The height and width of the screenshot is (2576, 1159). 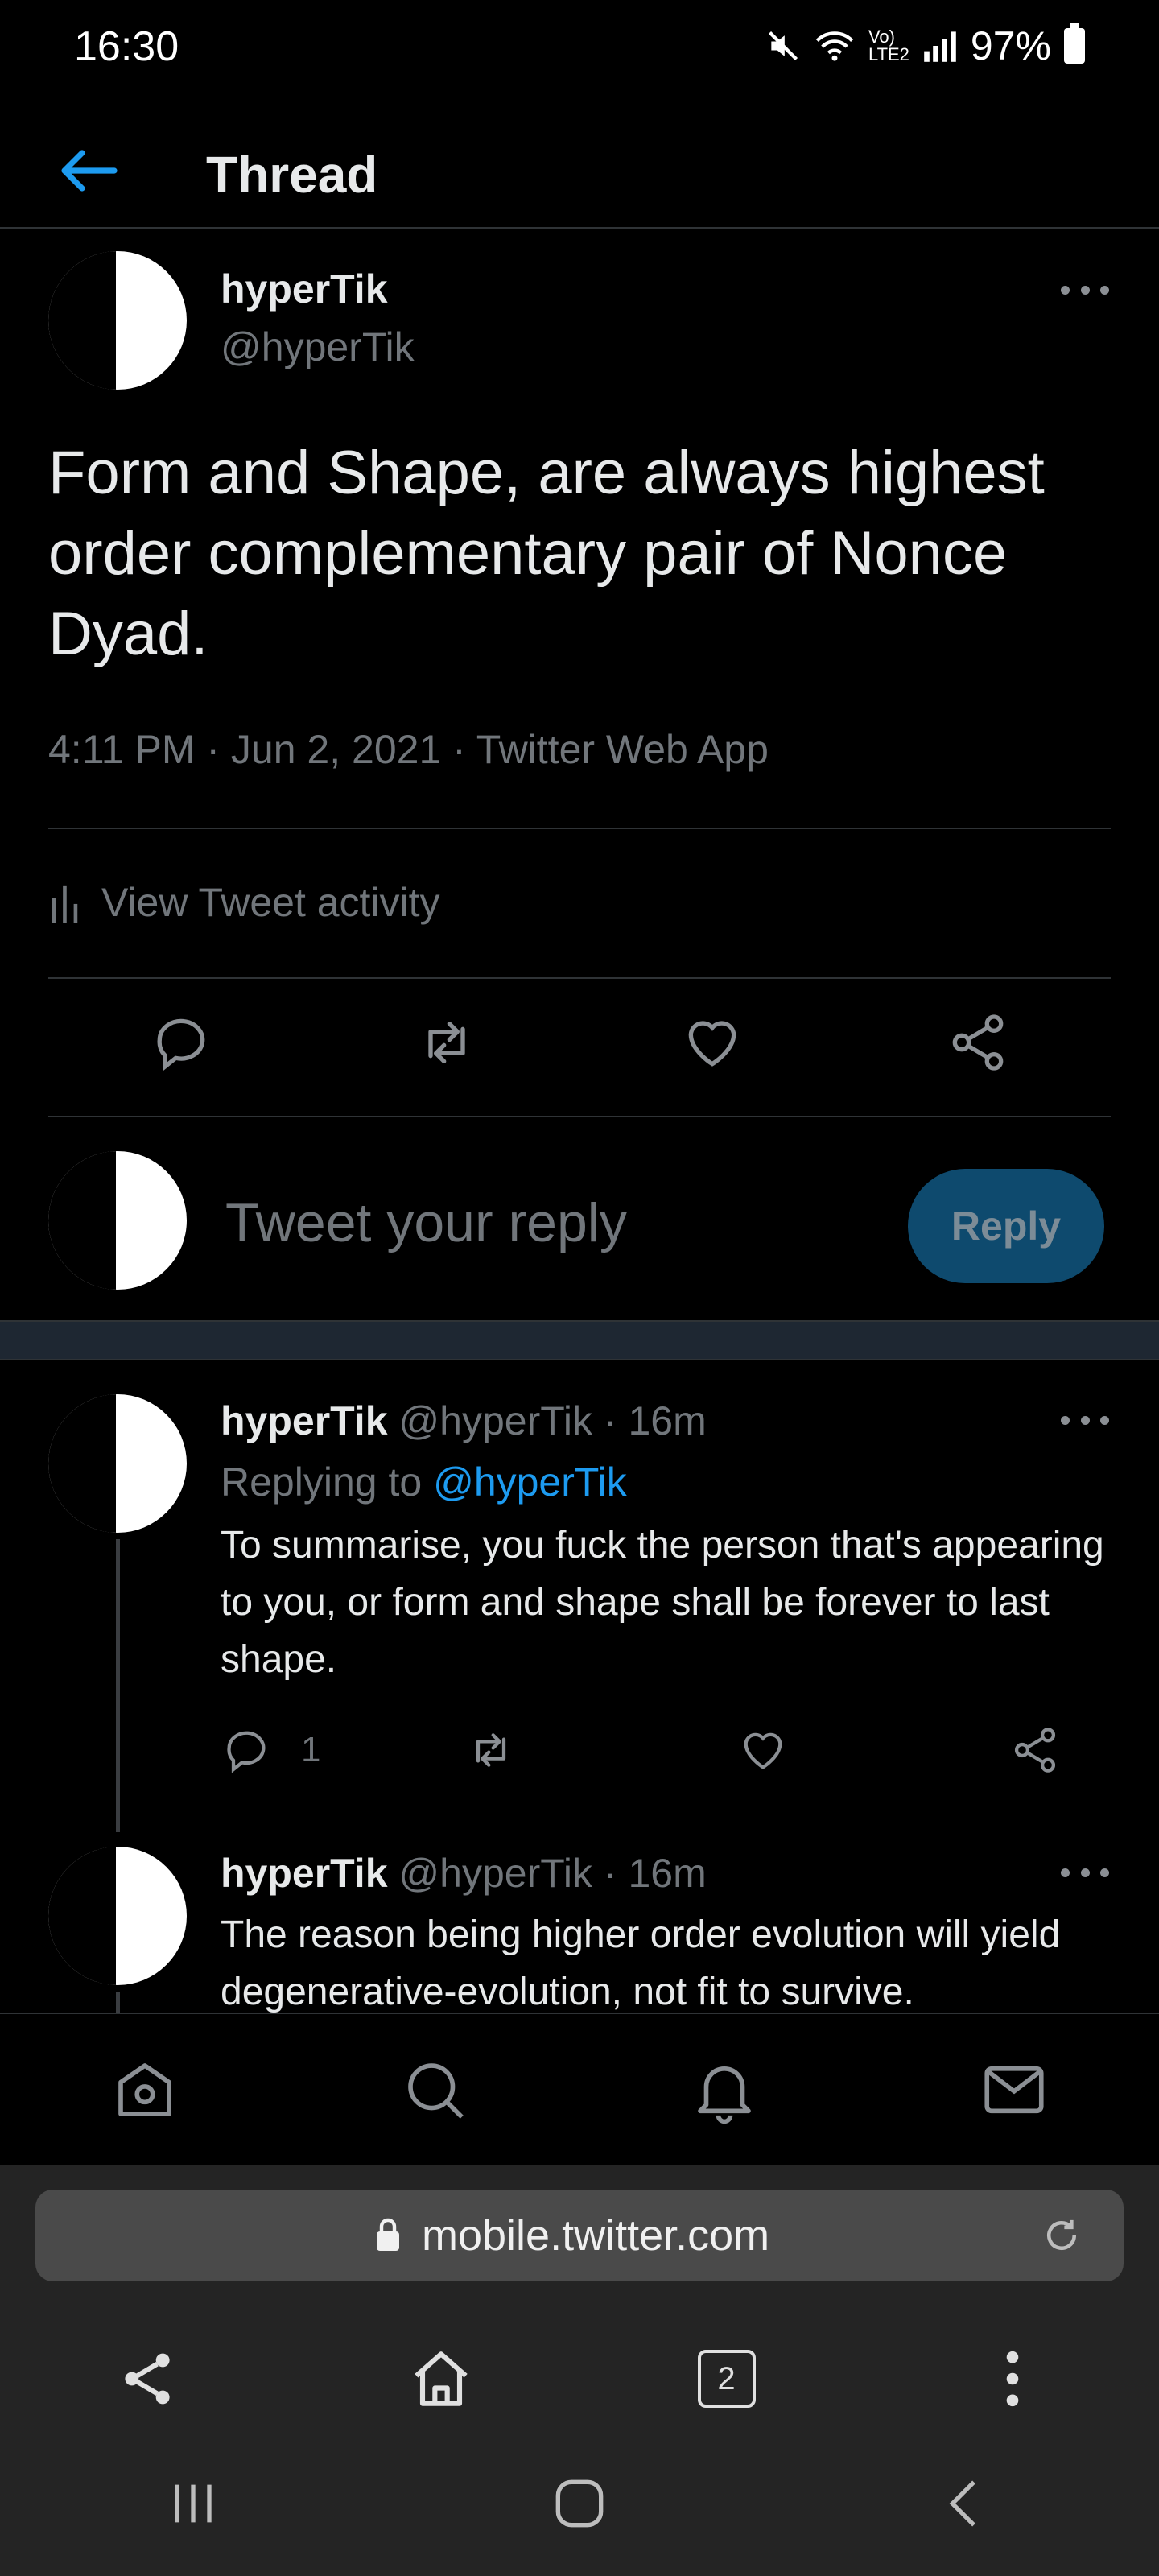 What do you see at coordinates (1074, 43) in the screenshot?
I see `battery-icon` at bounding box center [1074, 43].